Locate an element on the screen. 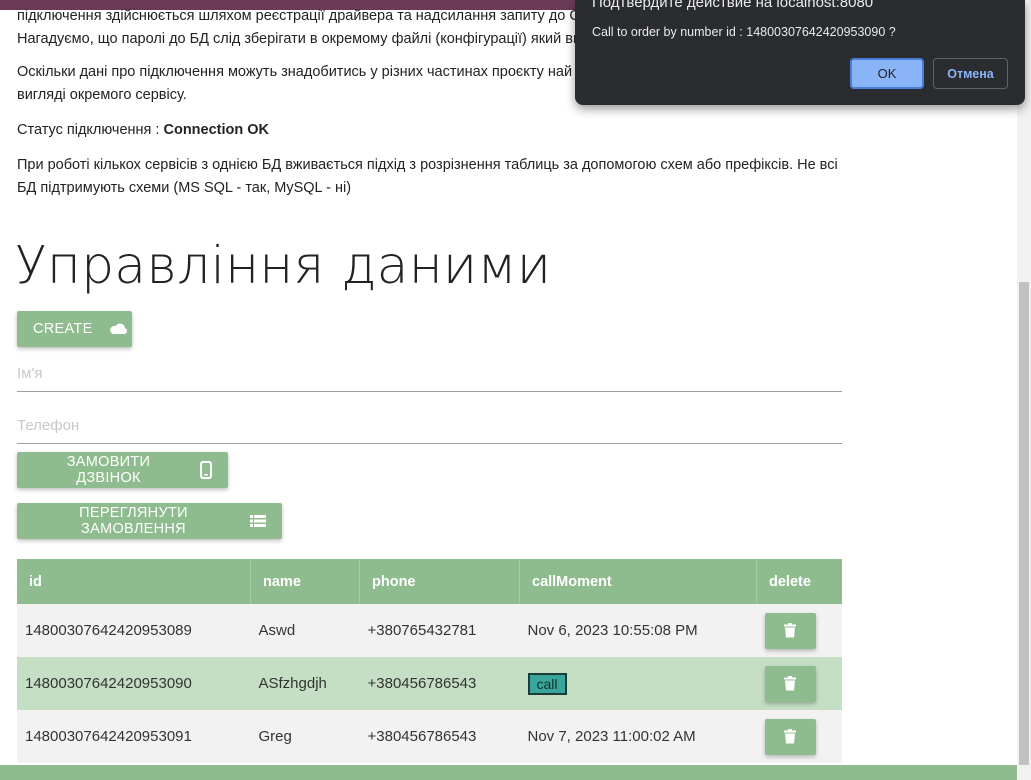  header-phone: phone is located at coordinates (439, 581).